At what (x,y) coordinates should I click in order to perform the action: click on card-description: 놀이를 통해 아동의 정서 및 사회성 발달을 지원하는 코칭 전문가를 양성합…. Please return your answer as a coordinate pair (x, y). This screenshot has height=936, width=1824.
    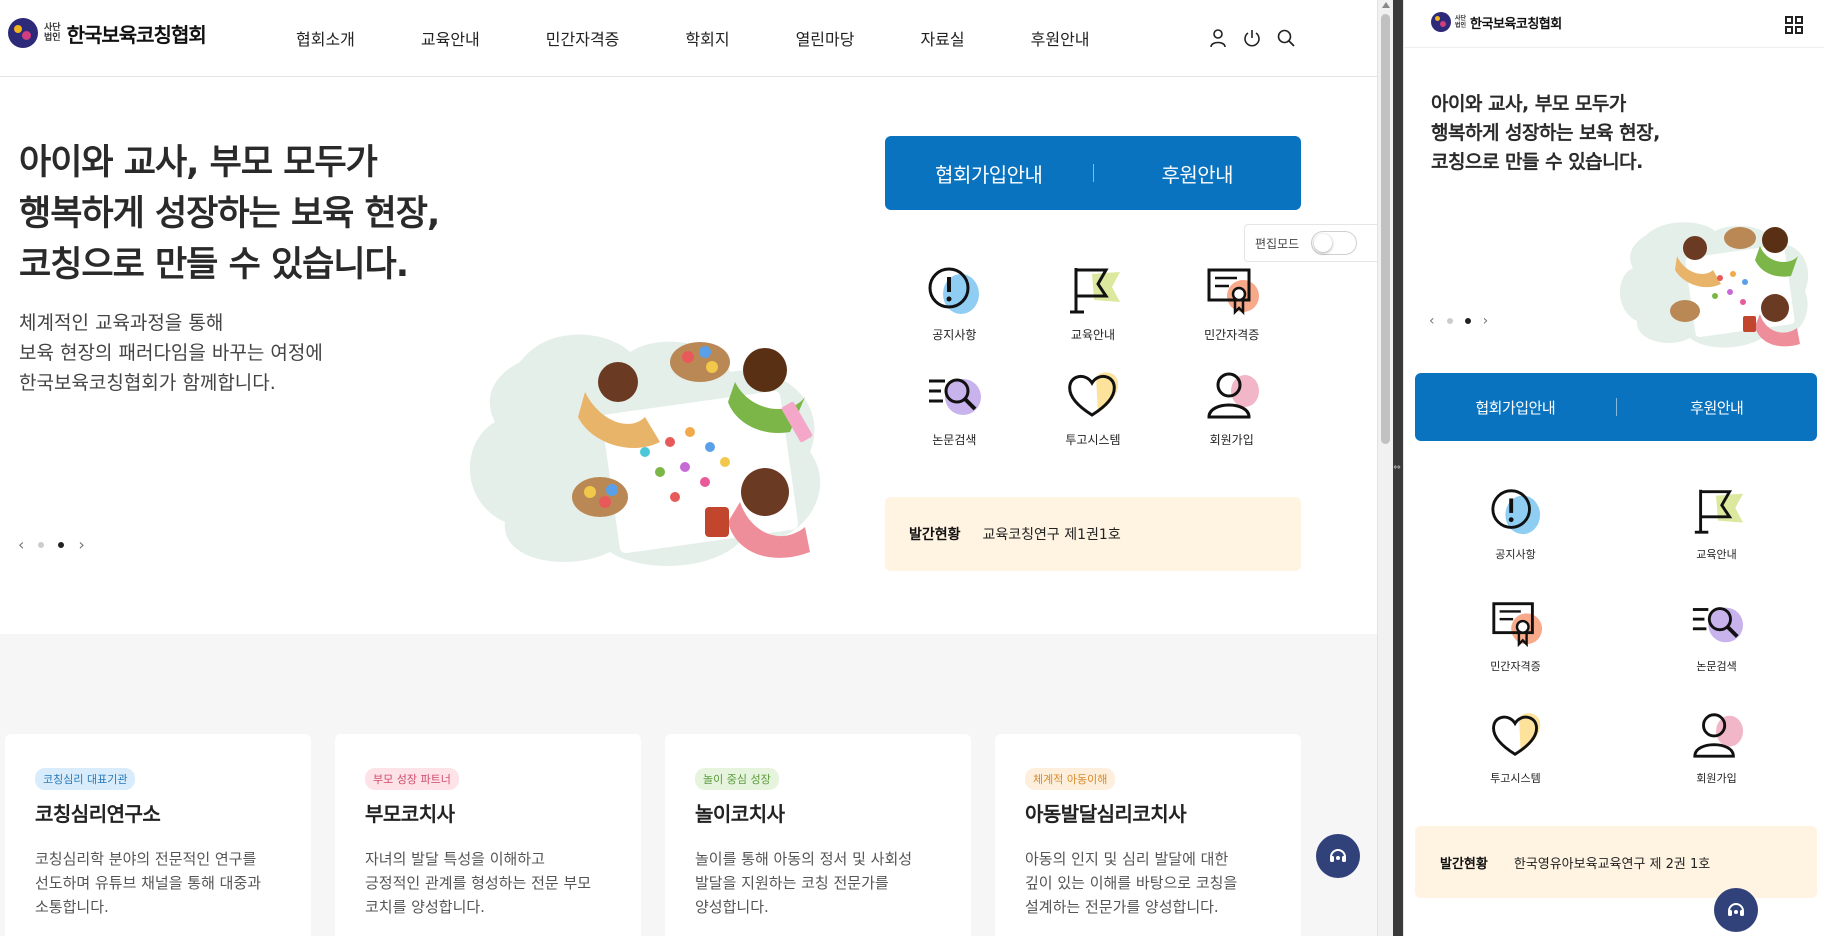
    Looking at the image, I should click on (818, 883).